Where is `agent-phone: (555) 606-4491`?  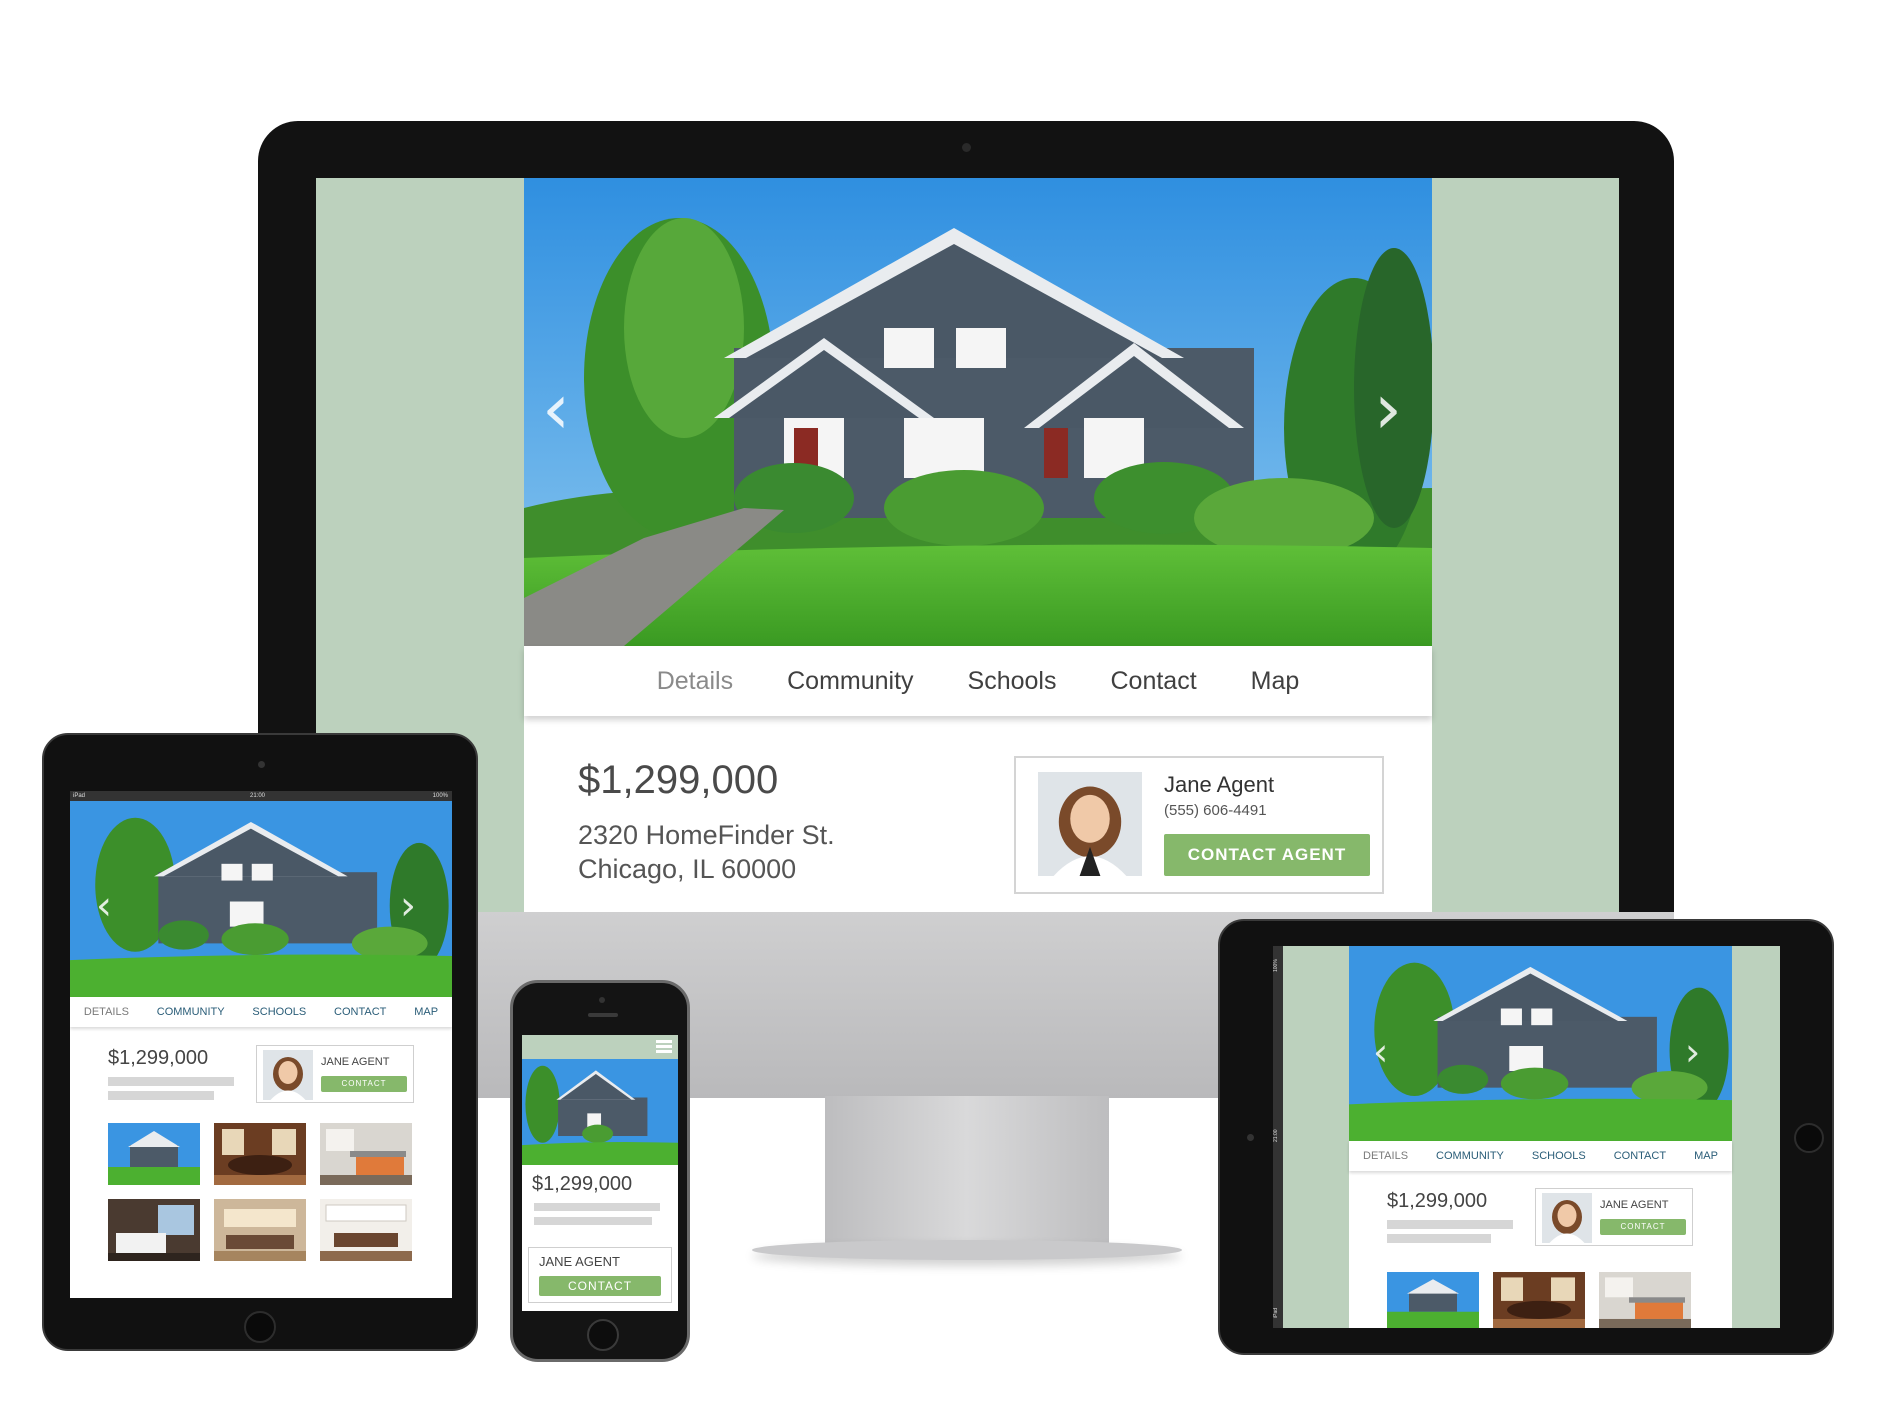 agent-phone: (555) 606-4491 is located at coordinates (1215, 810).